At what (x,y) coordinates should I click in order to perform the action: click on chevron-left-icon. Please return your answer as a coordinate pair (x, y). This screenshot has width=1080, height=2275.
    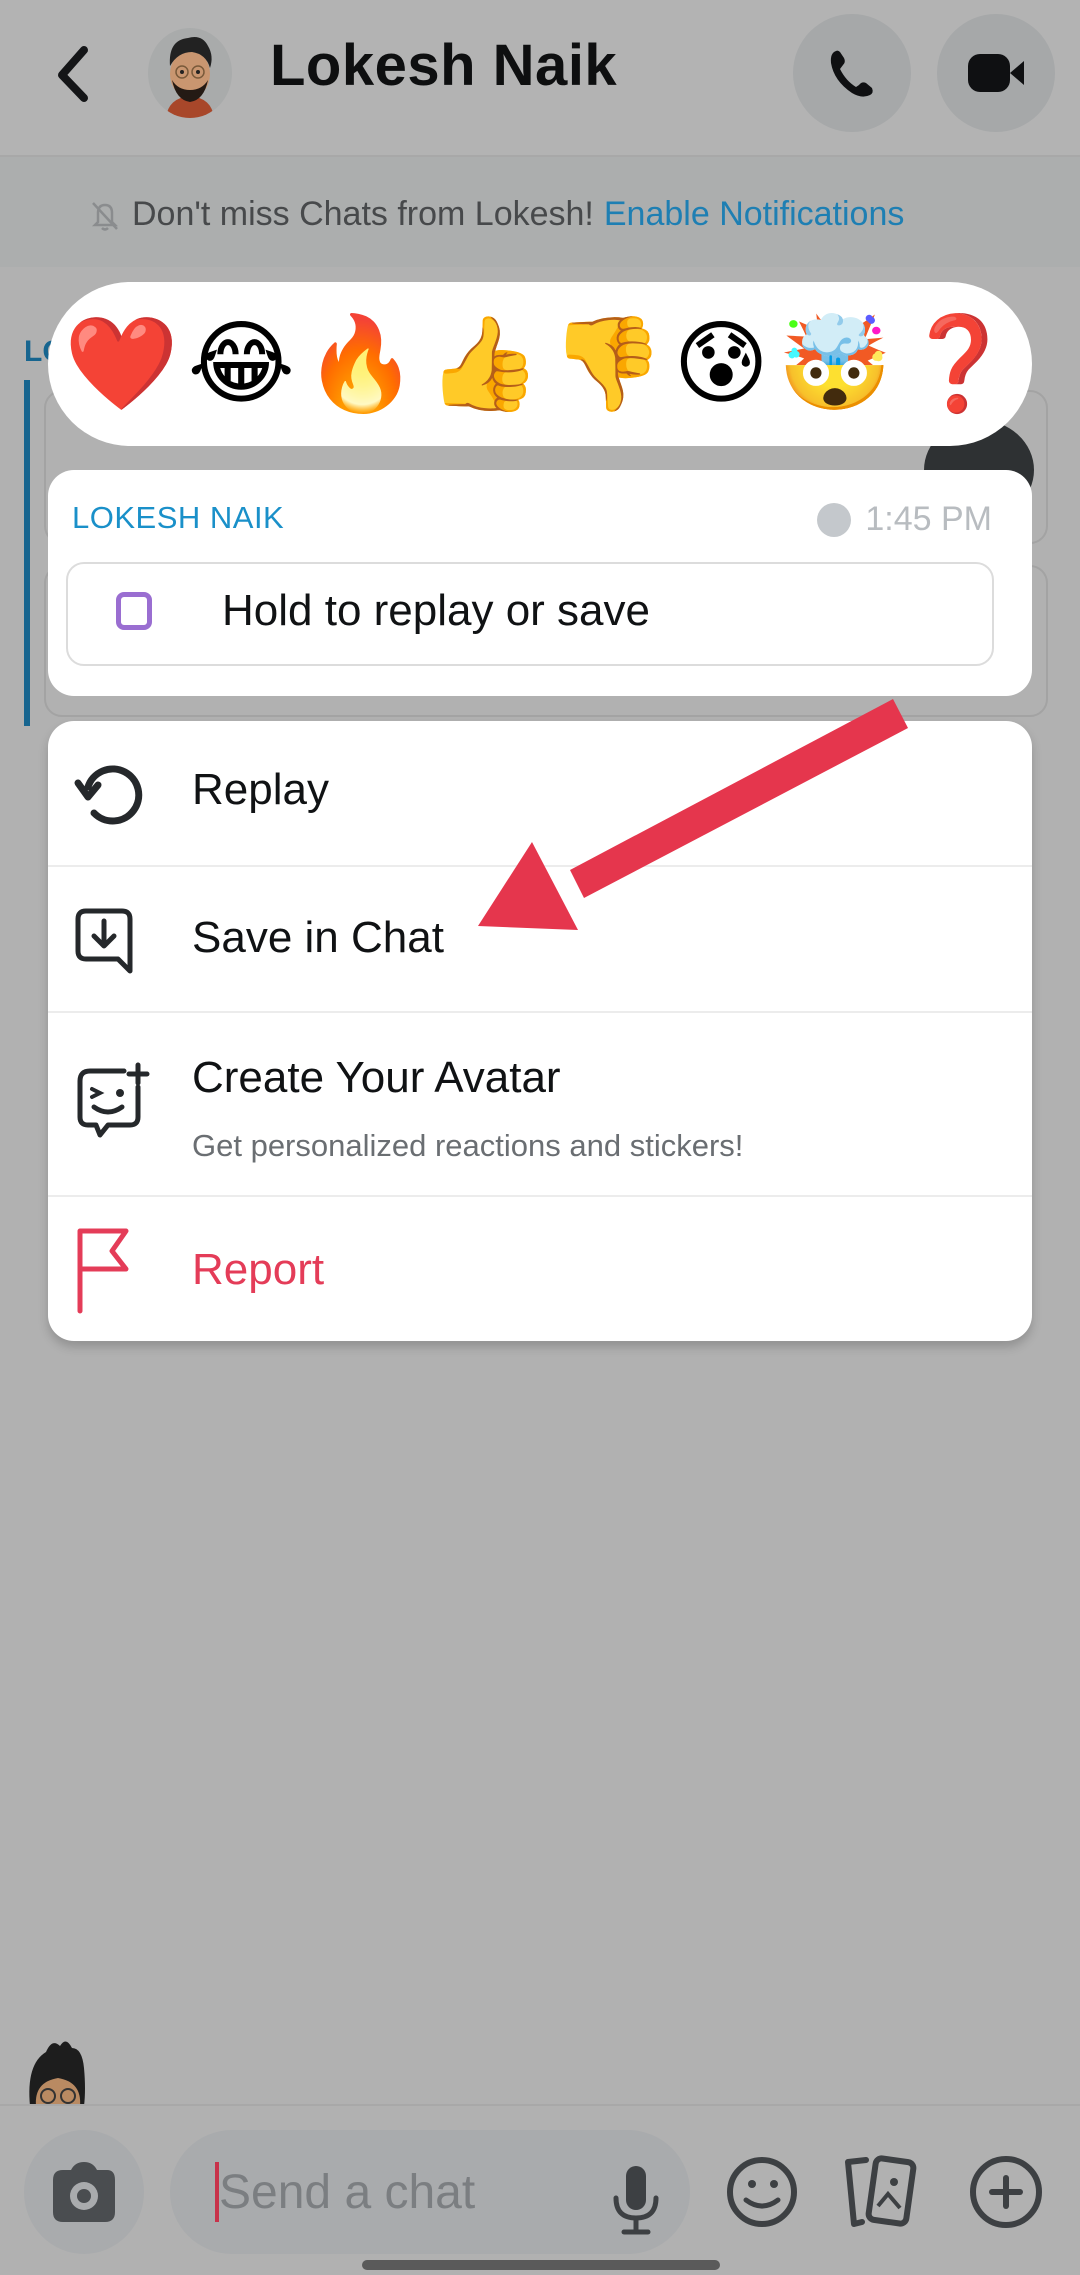
    Looking at the image, I should click on (73, 74).